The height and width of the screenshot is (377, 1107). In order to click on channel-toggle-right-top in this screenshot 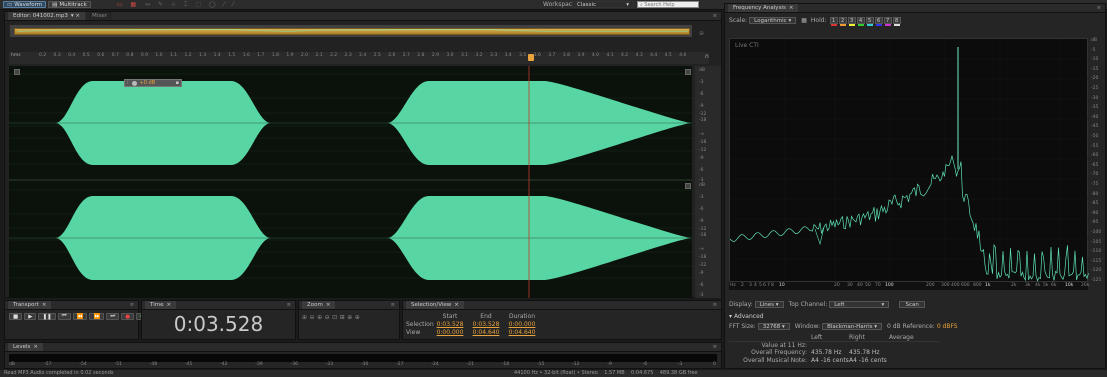, I will do `click(688, 72)`.